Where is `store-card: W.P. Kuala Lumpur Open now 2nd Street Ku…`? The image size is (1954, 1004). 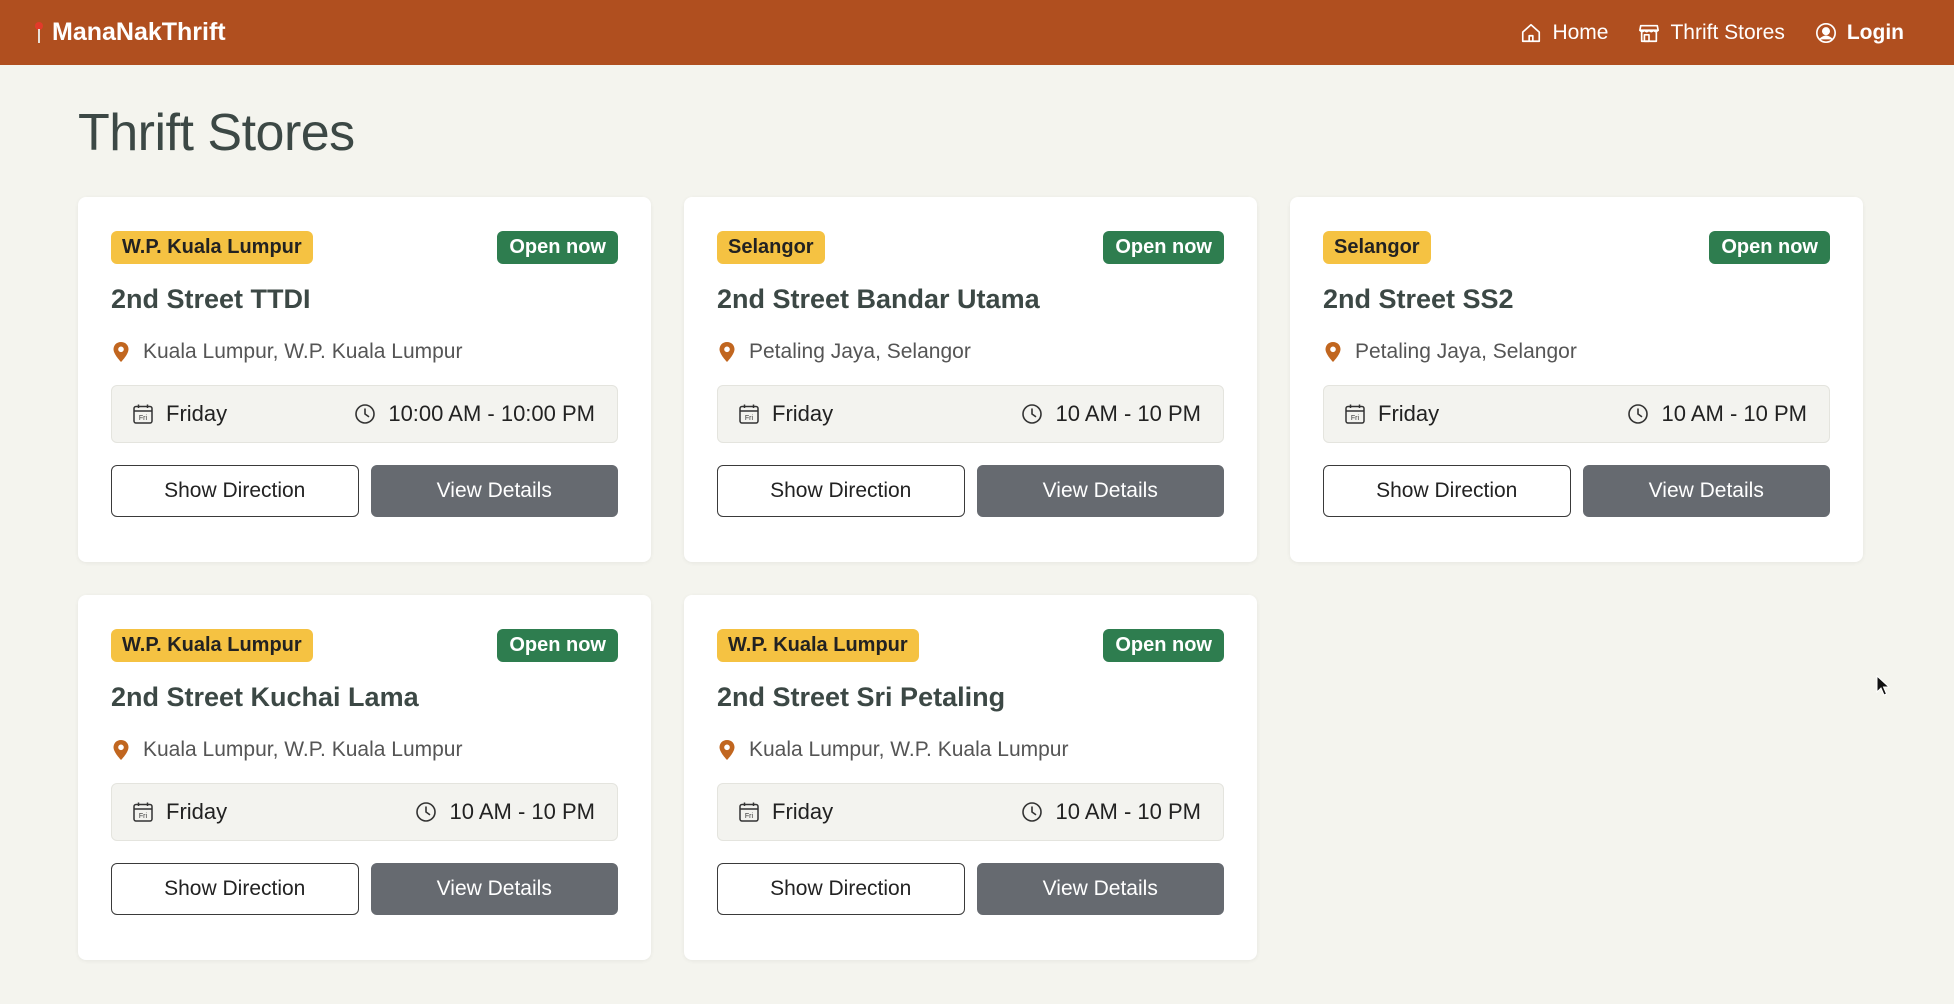 store-card: W.P. Kuala Lumpur Open now 2nd Street Ku… is located at coordinates (364, 777).